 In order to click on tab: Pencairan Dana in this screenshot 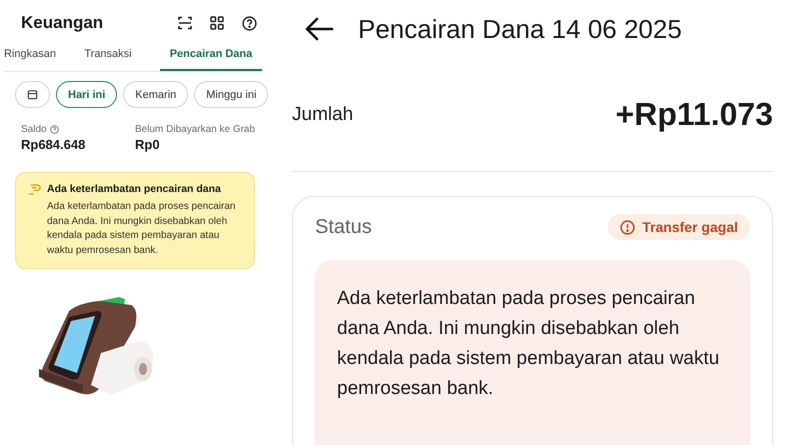, I will do `click(211, 58)`.